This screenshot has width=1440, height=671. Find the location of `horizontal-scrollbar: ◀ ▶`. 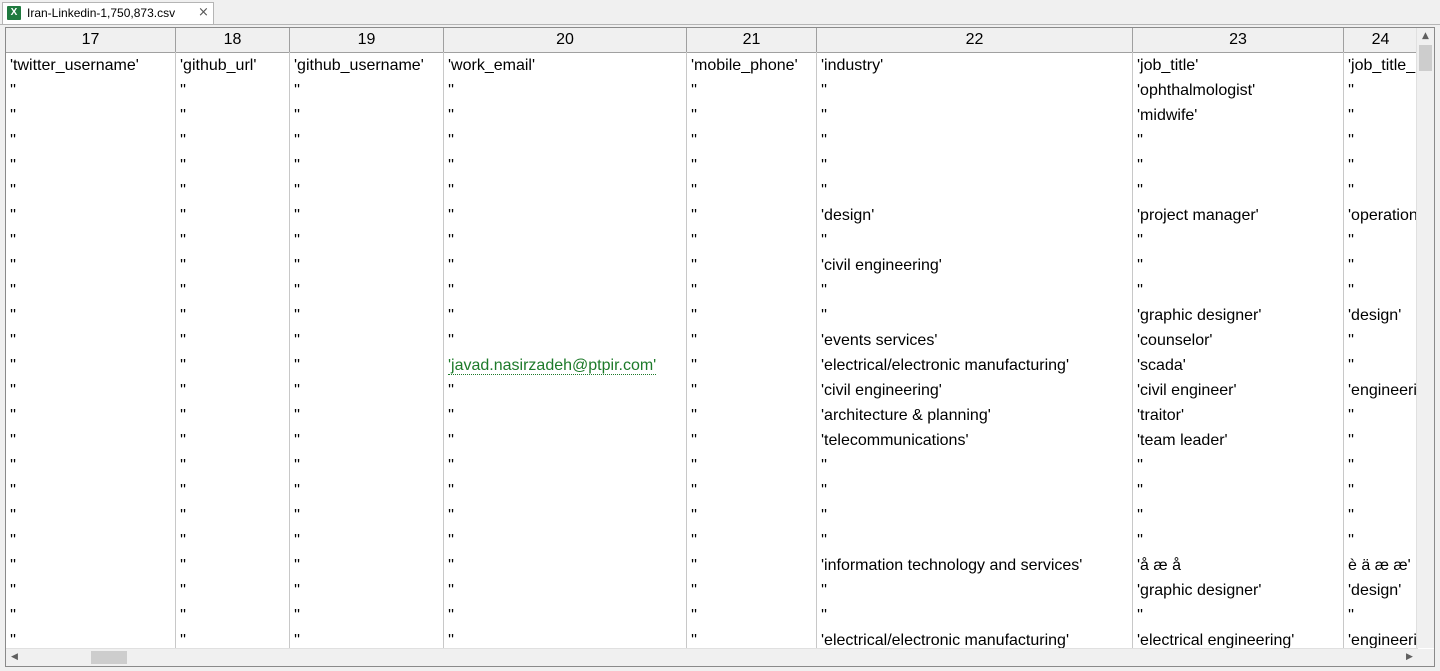

horizontal-scrollbar: ◀ ▶ is located at coordinates (712, 657).